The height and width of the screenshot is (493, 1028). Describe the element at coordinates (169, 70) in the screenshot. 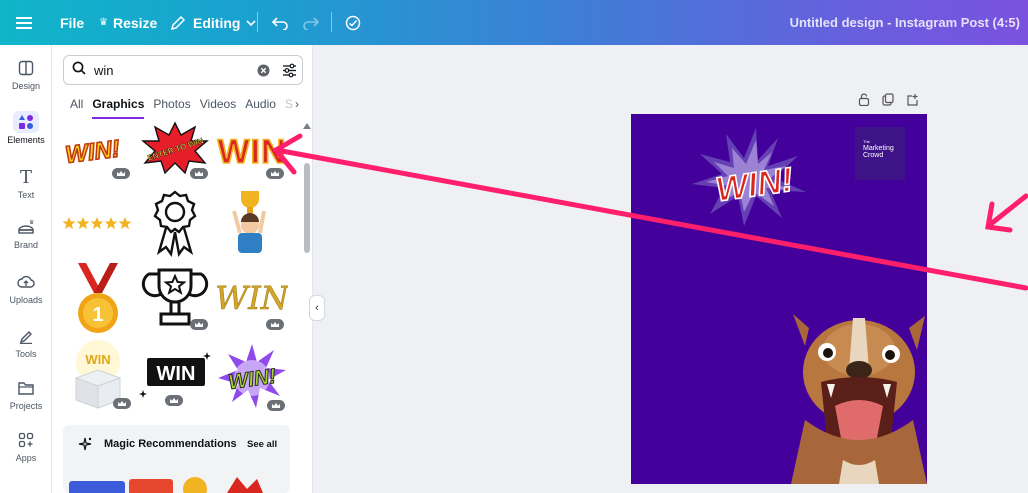

I see `search-input` at that location.